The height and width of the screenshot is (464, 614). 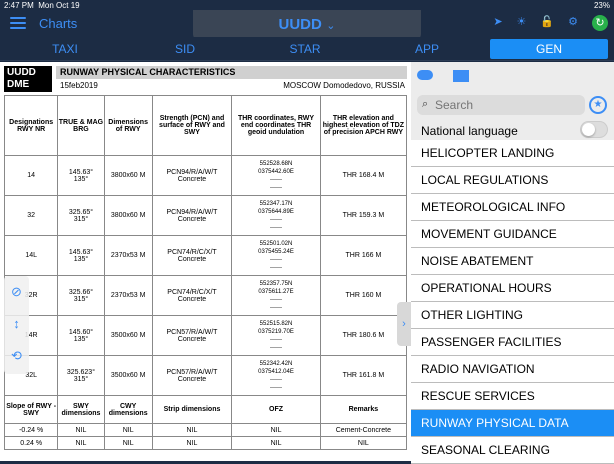 What do you see at coordinates (425, 75) in the screenshot?
I see `cloud-icon` at bounding box center [425, 75].